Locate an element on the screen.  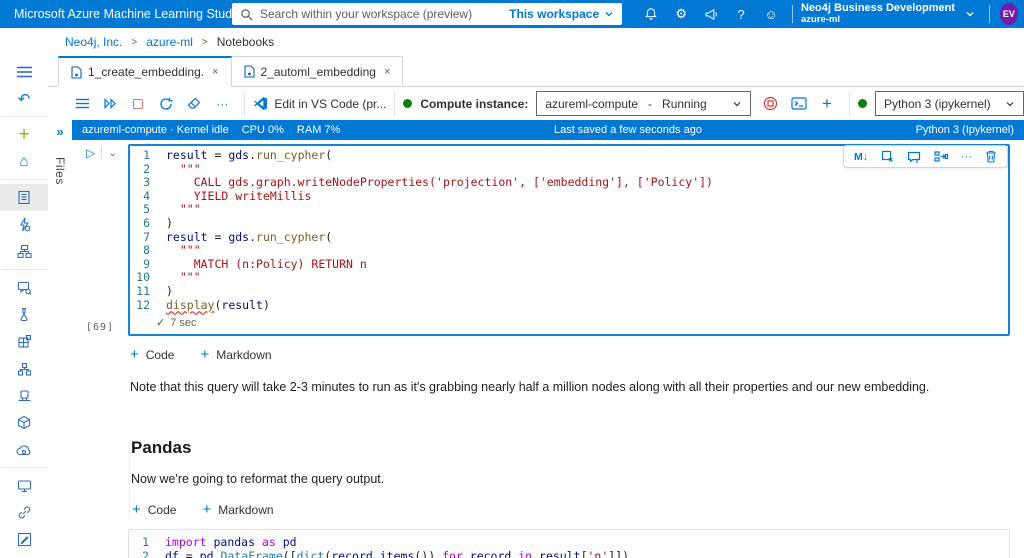
execution-count: [69] is located at coordinates (100, 328).